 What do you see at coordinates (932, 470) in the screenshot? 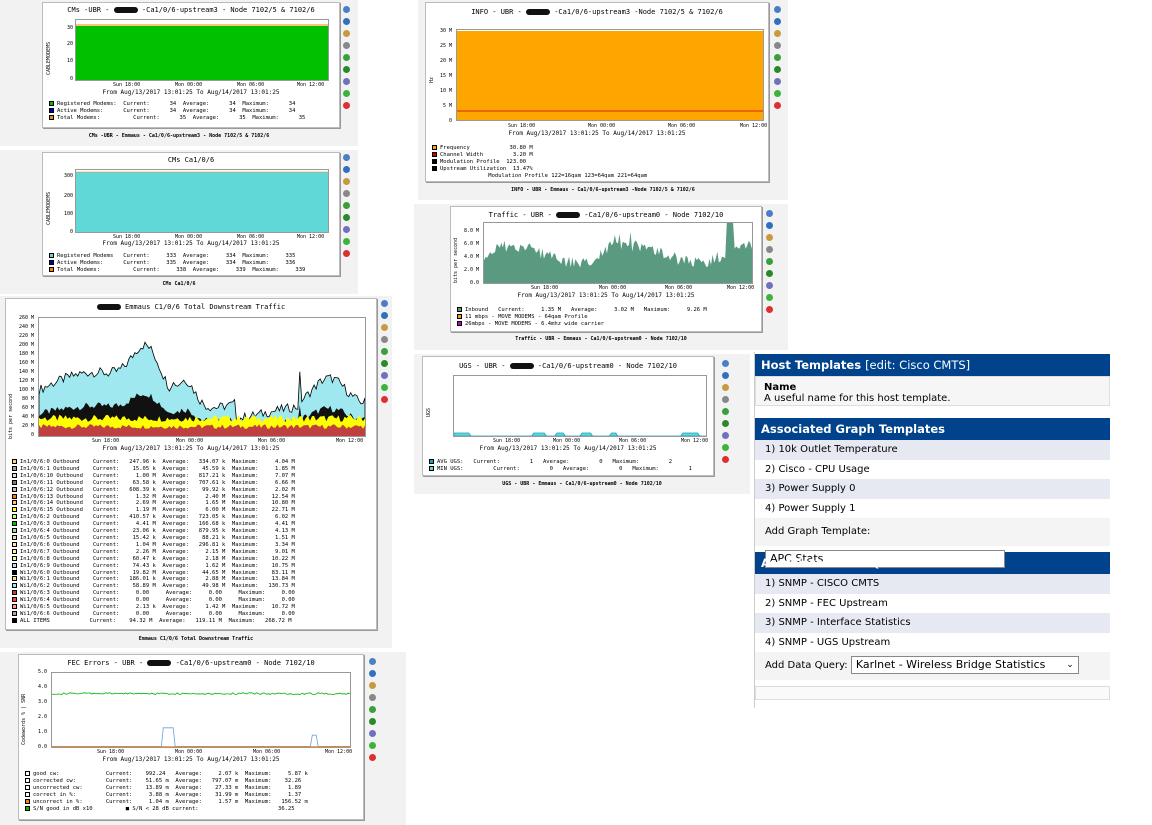
I see `graph-template-item: 2) Cisco - CPU Usage` at bounding box center [932, 470].